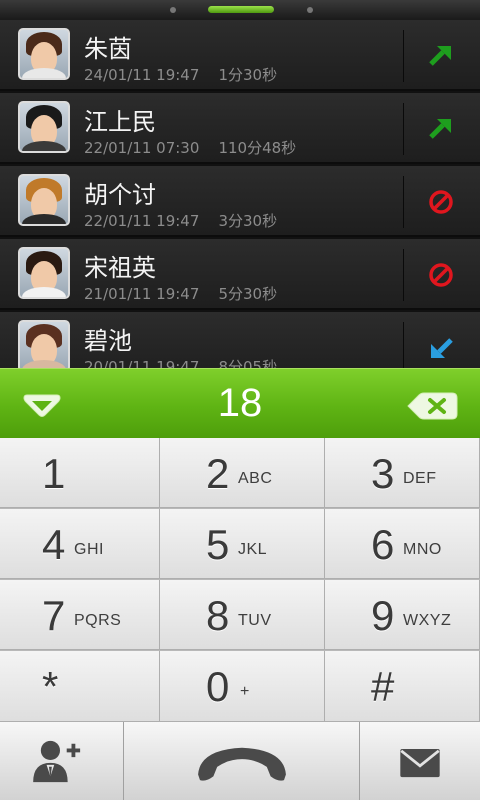 This screenshot has height=800, width=480. What do you see at coordinates (50, 686) in the screenshot?
I see `key-digit: *` at bounding box center [50, 686].